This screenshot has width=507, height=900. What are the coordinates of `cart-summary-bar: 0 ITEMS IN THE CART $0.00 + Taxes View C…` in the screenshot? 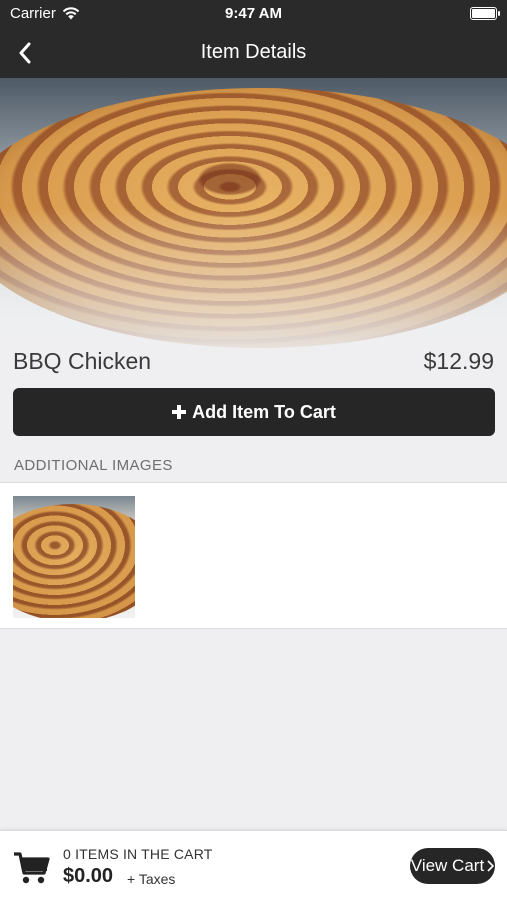 It's located at (253, 865).